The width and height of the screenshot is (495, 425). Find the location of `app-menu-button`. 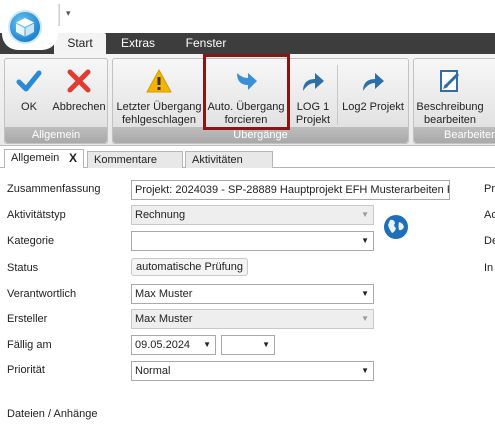

app-menu-button is located at coordinates (30, 27).